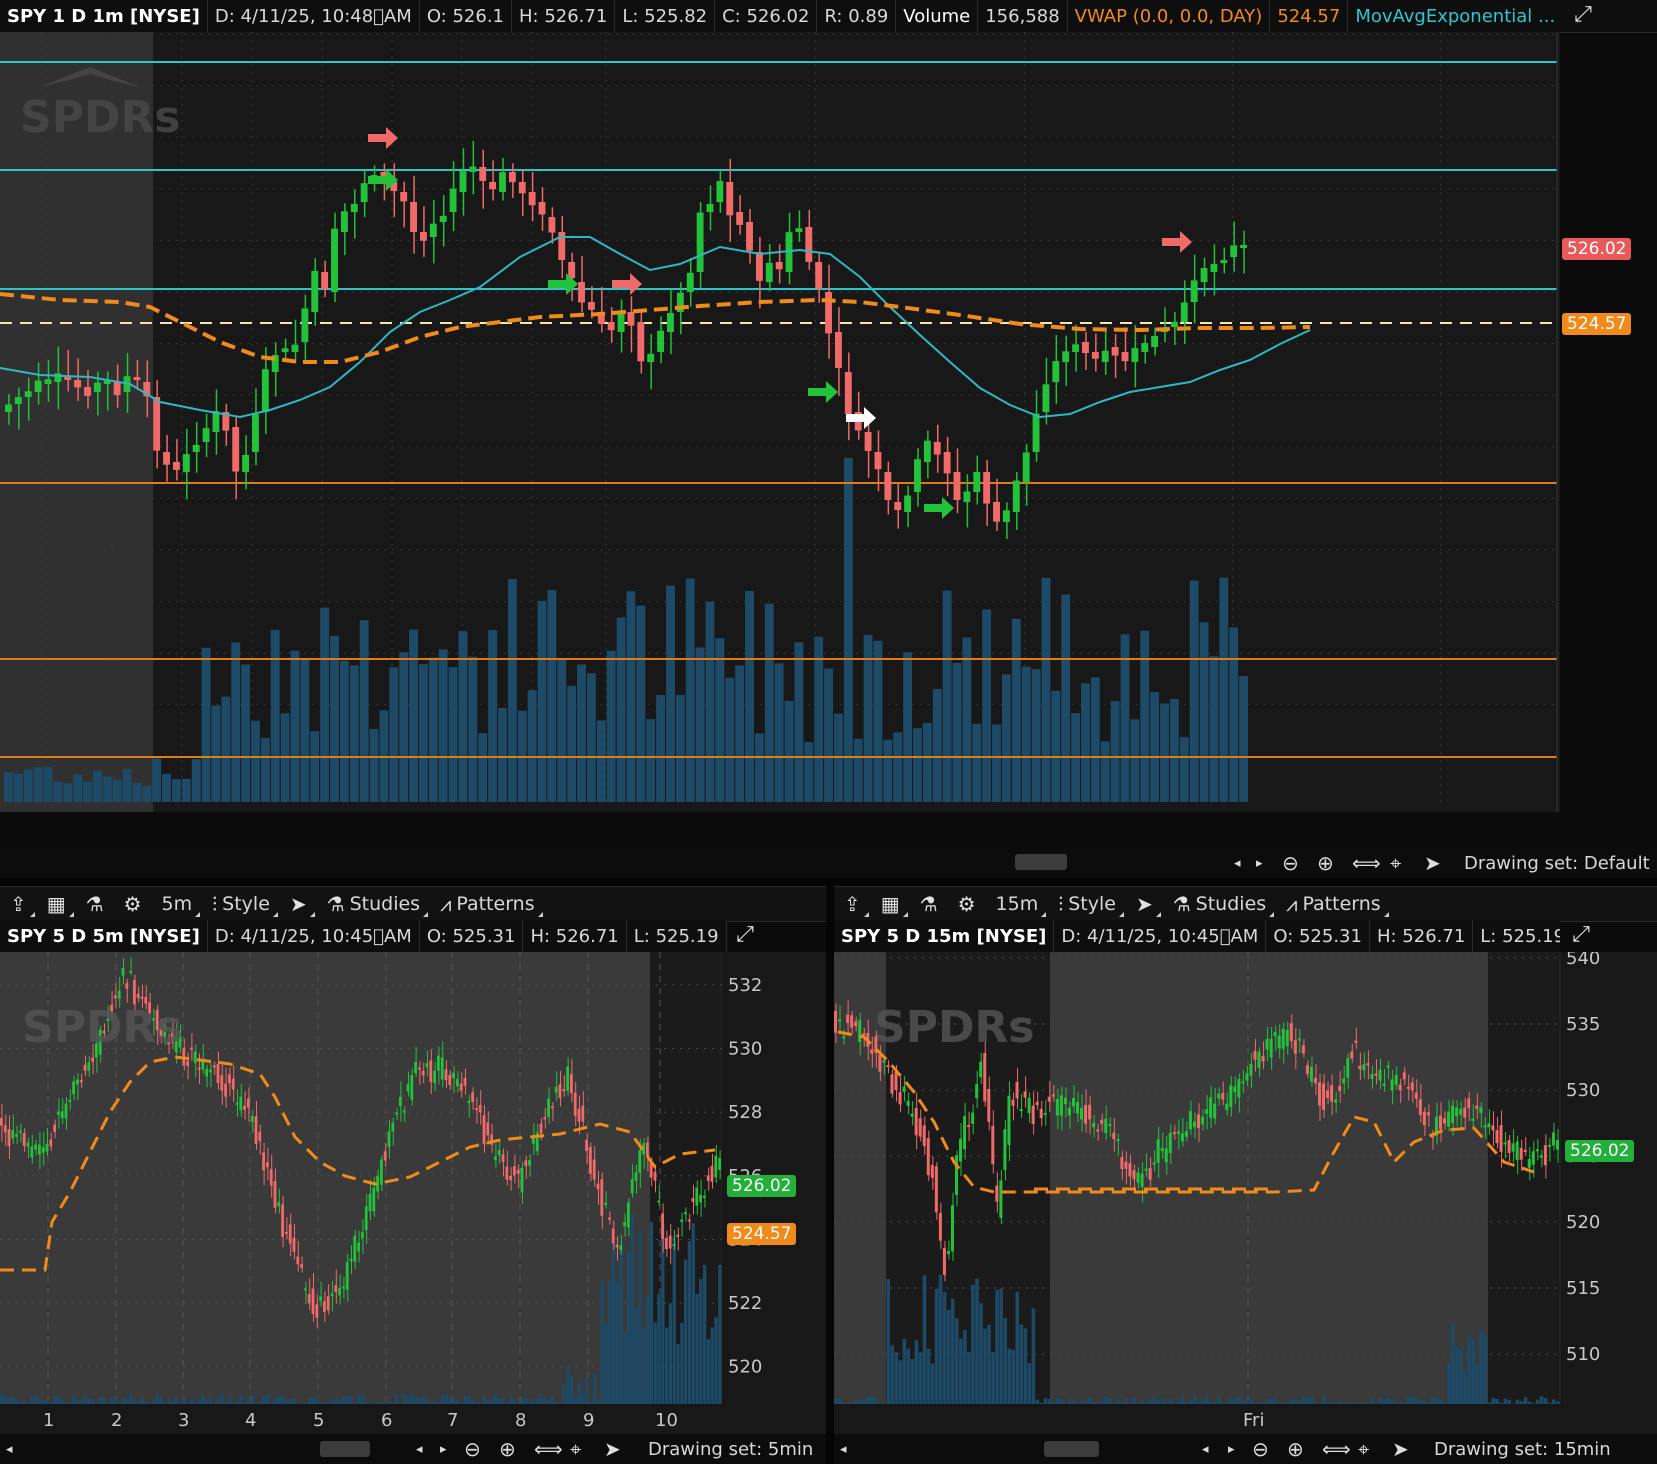  What do you see at coordinates (298, 904) in the screenshot?
I see `cursor-button: ➤` at bounding box center [298, 904].